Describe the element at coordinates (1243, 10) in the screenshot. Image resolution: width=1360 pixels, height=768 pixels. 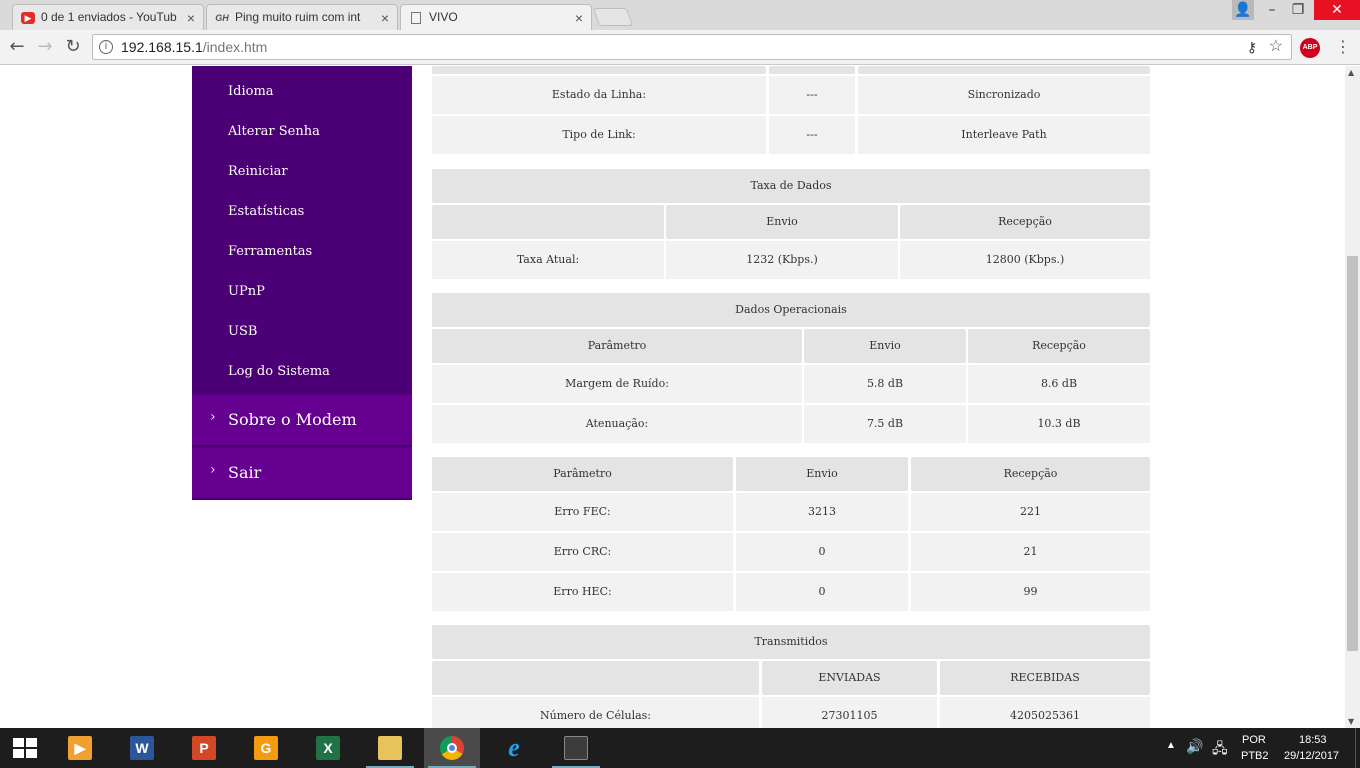
I see `user-profile-icon: 👤` at that location.